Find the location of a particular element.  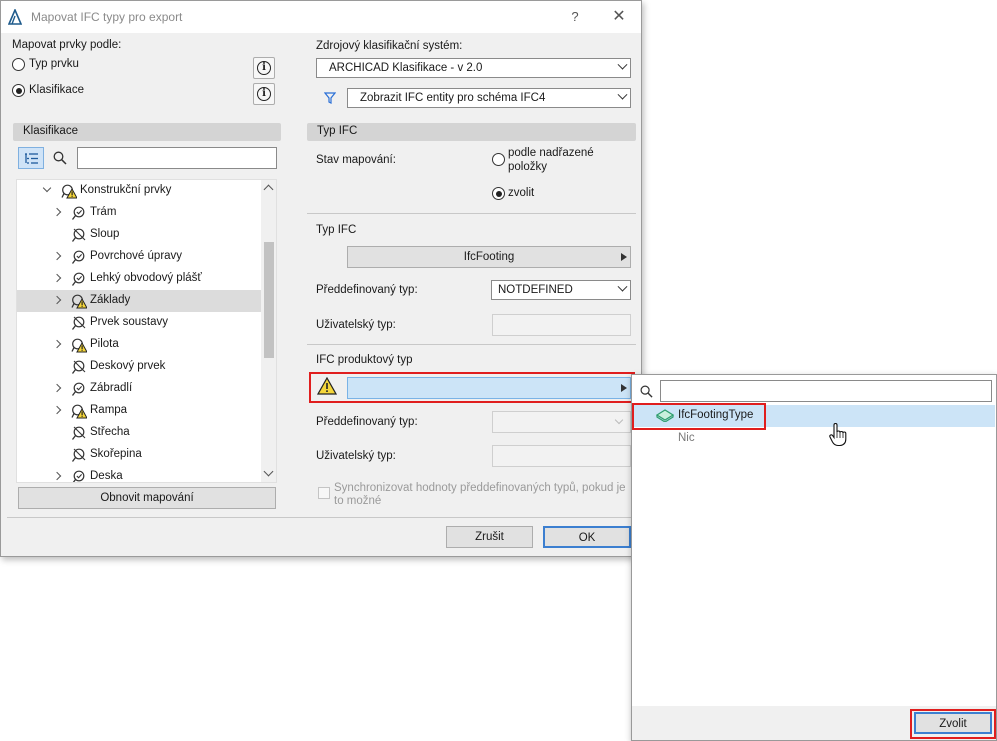

source-system-dropdown: ARCHICAD Klasifikace - v 2.0 is located at coordinates (473, 68).